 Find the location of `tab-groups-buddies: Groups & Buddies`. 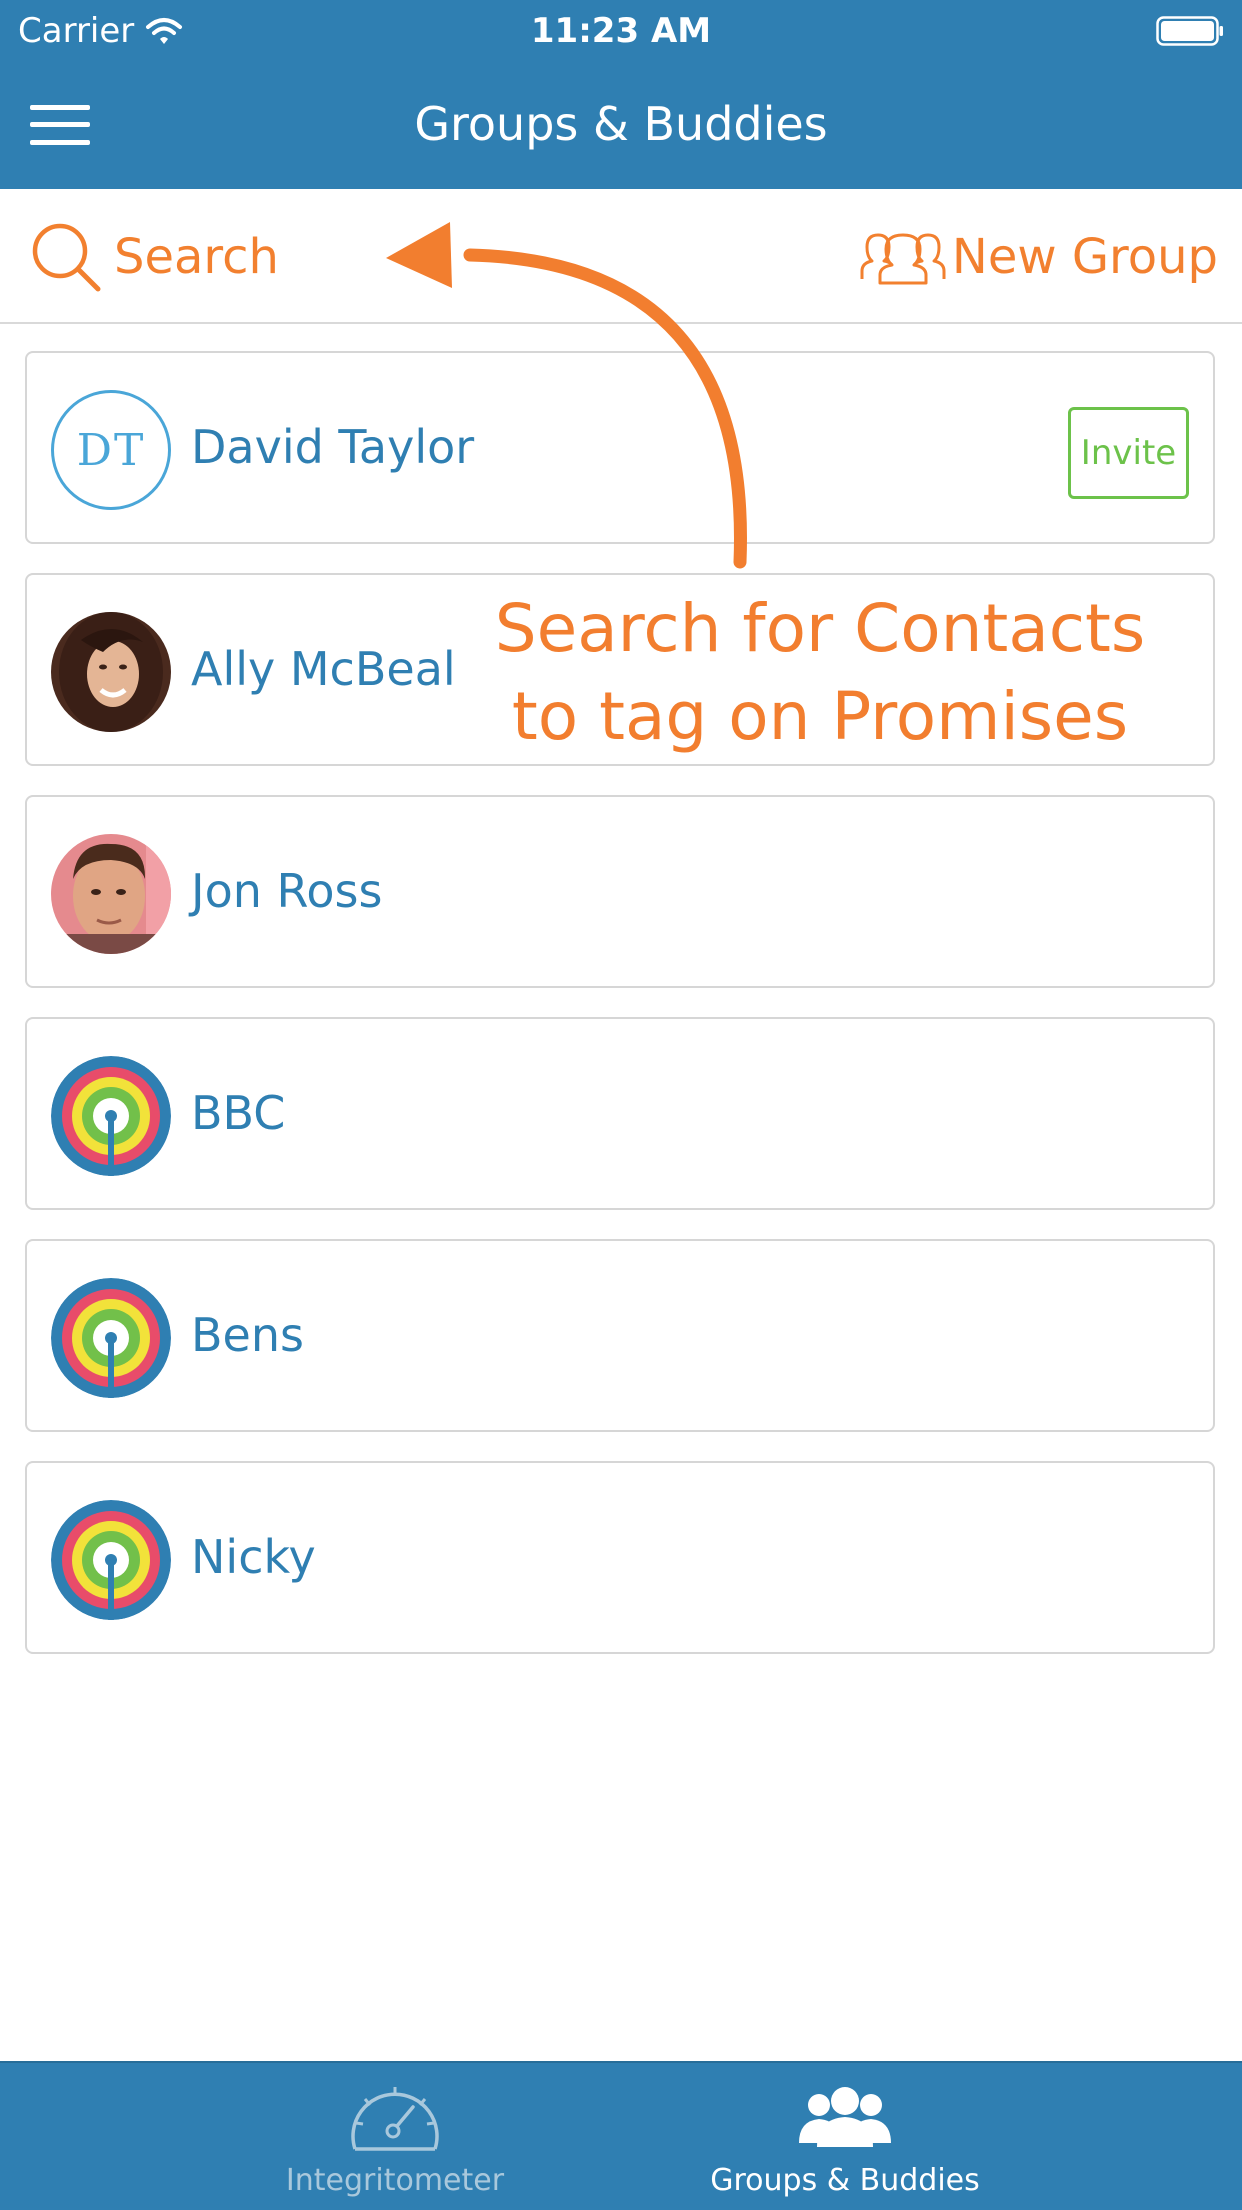

tab-groups-buddies: Groups & Buddies is located at coordinates (845, 2136).